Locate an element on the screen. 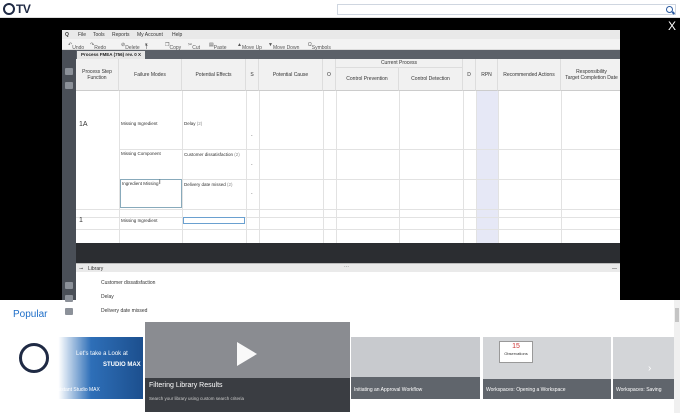  video-card-label: Initiating an Approval Workflow is located at coordinates (388, 390).